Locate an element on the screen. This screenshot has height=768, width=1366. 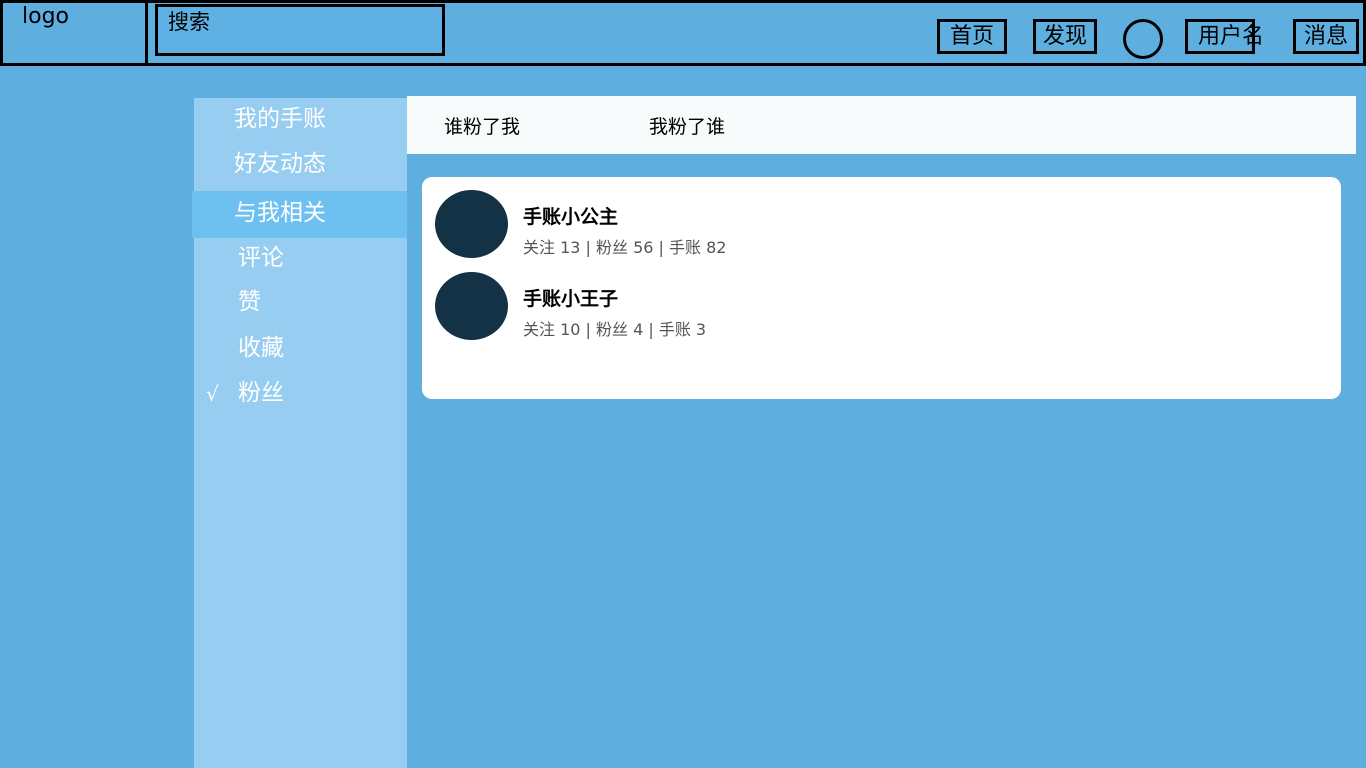
user-stats: 关注 13 | 粉丝 56 | 手账 82 is located at coordinates (625, 247).